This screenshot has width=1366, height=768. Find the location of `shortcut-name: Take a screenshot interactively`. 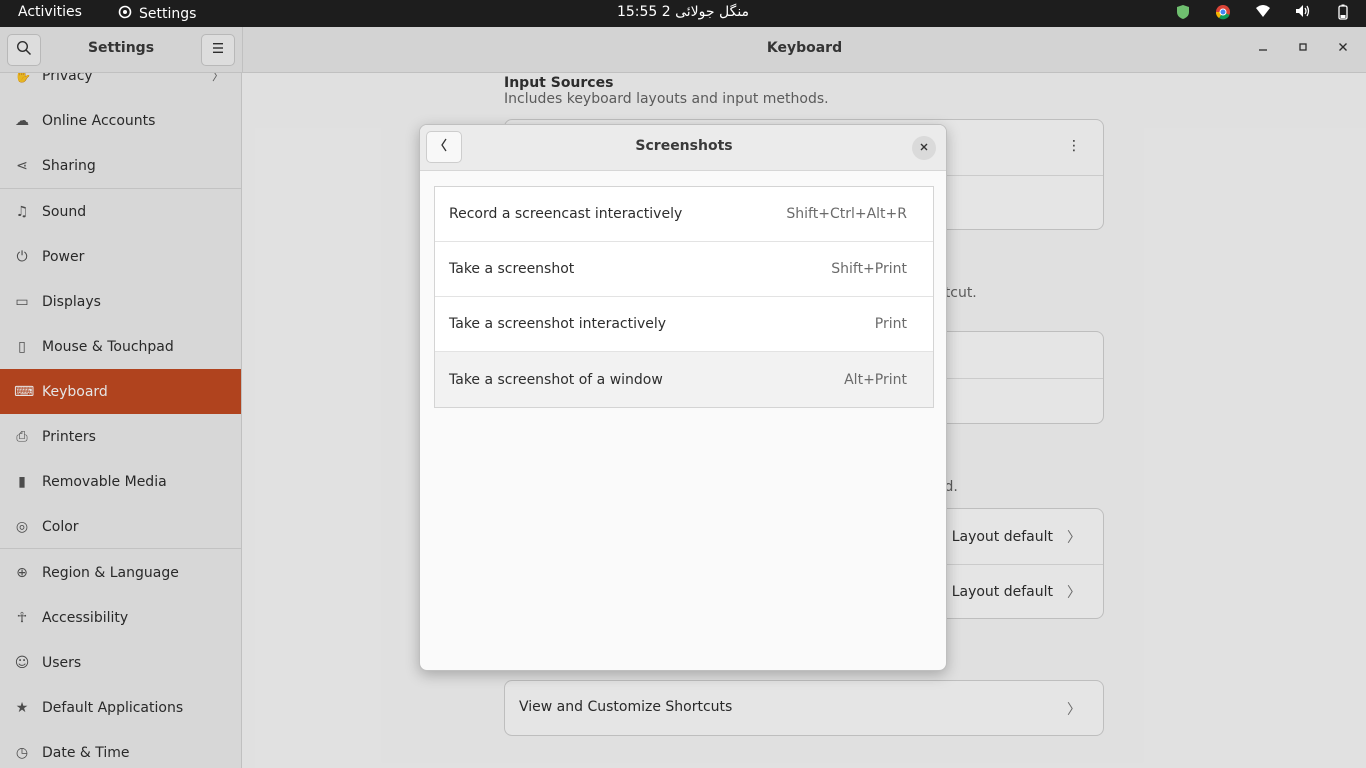

shortcut-name: Take a screenshot interactively is located at coordinates (558, 324).